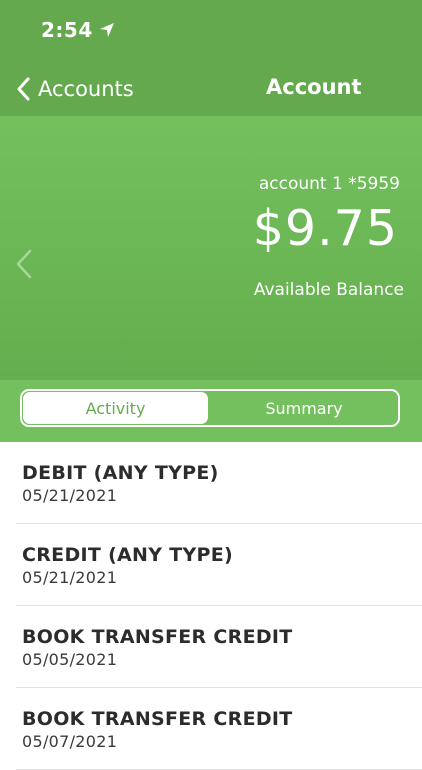 The image size is (422, 770). I want to click on list-item: BOOK TRANSFER CREDIT 05/07/2021, so click(219, 729).